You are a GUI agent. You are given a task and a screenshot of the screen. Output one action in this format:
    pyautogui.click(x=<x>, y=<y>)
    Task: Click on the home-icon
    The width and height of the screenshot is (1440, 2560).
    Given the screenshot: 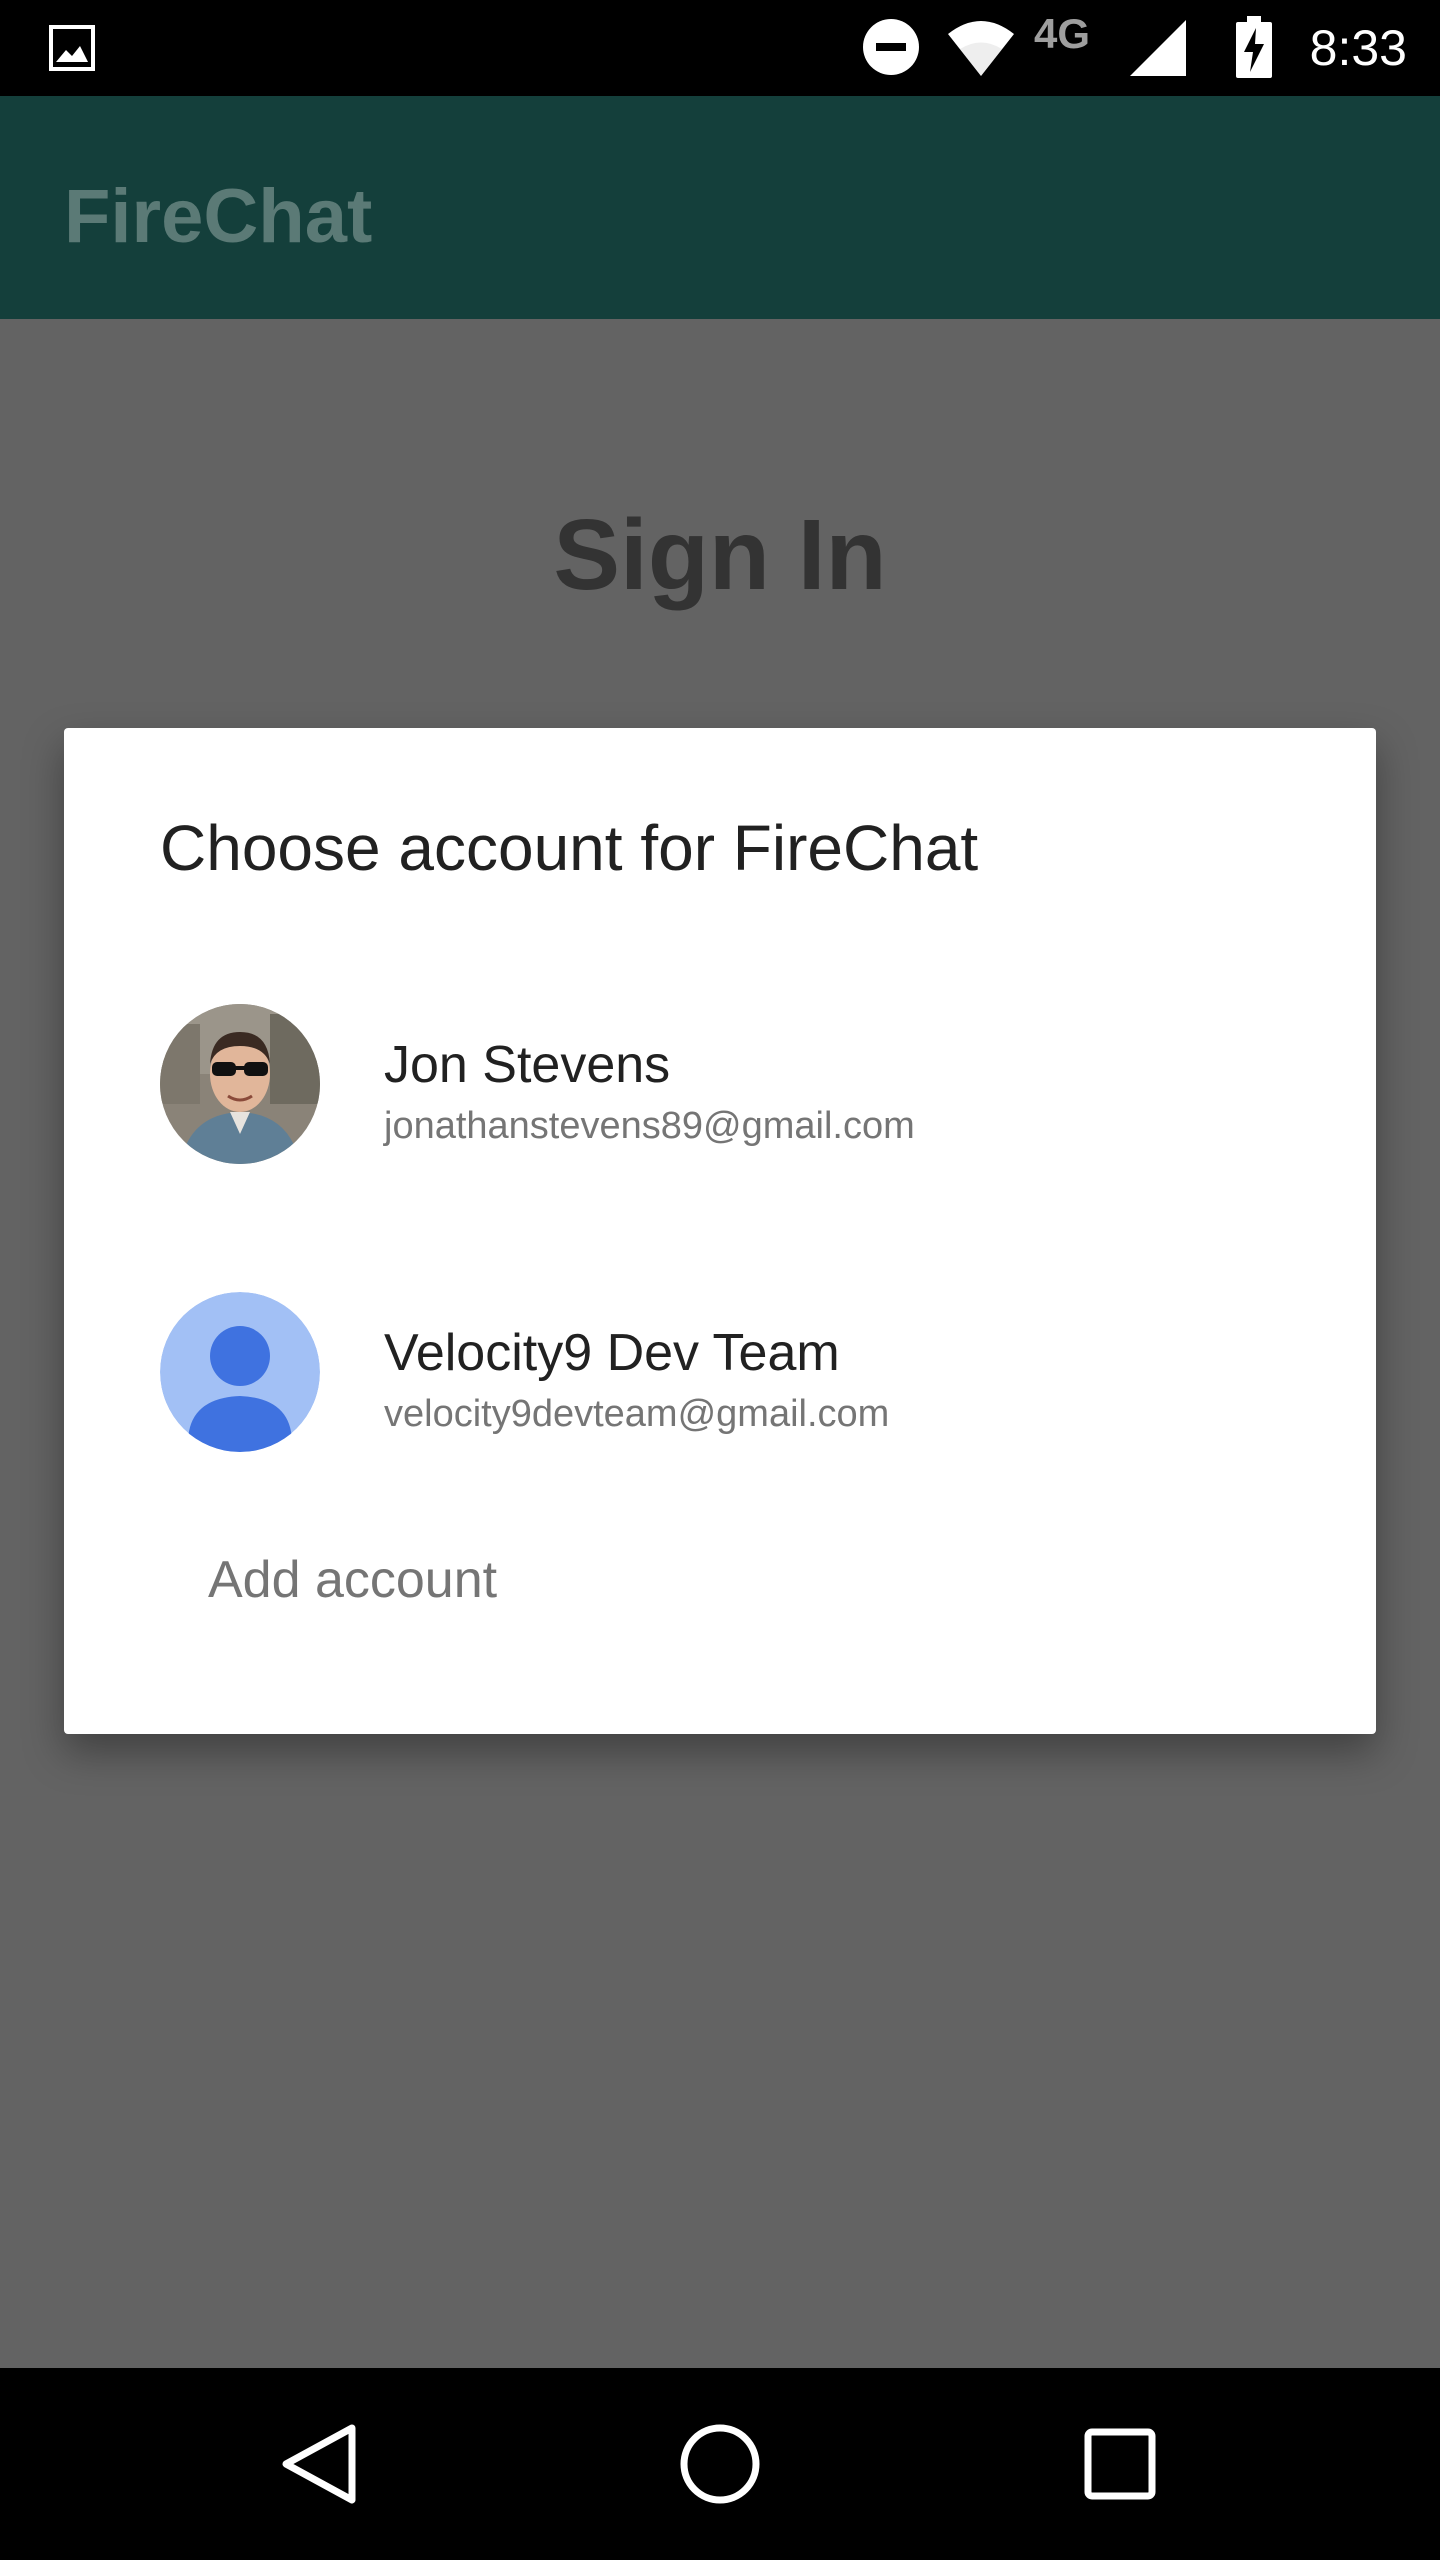 What is the action you would take?
    pyautogui.click(x=720, y=2464)
    